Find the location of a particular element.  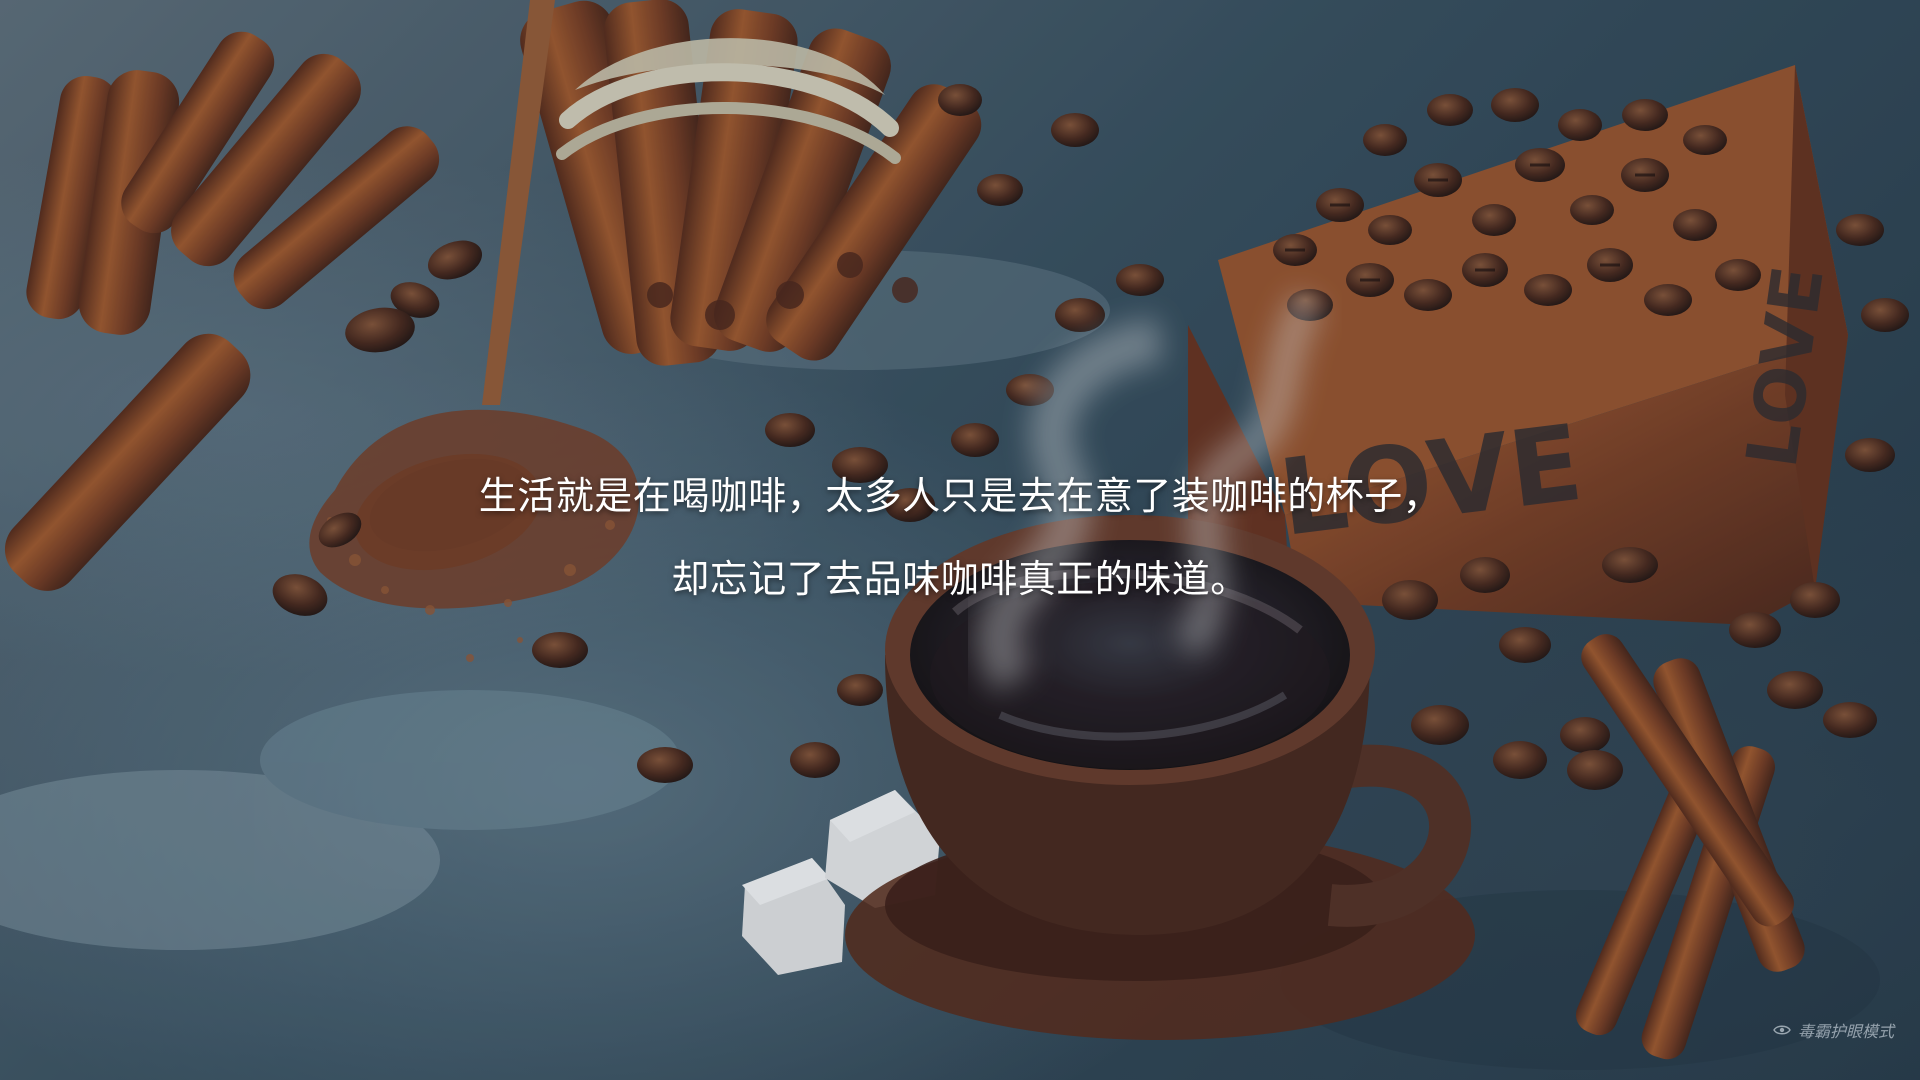

caption-line-2: 却忘记了去品味咖啡真正的味道。 is located at coordinates (960, 579).